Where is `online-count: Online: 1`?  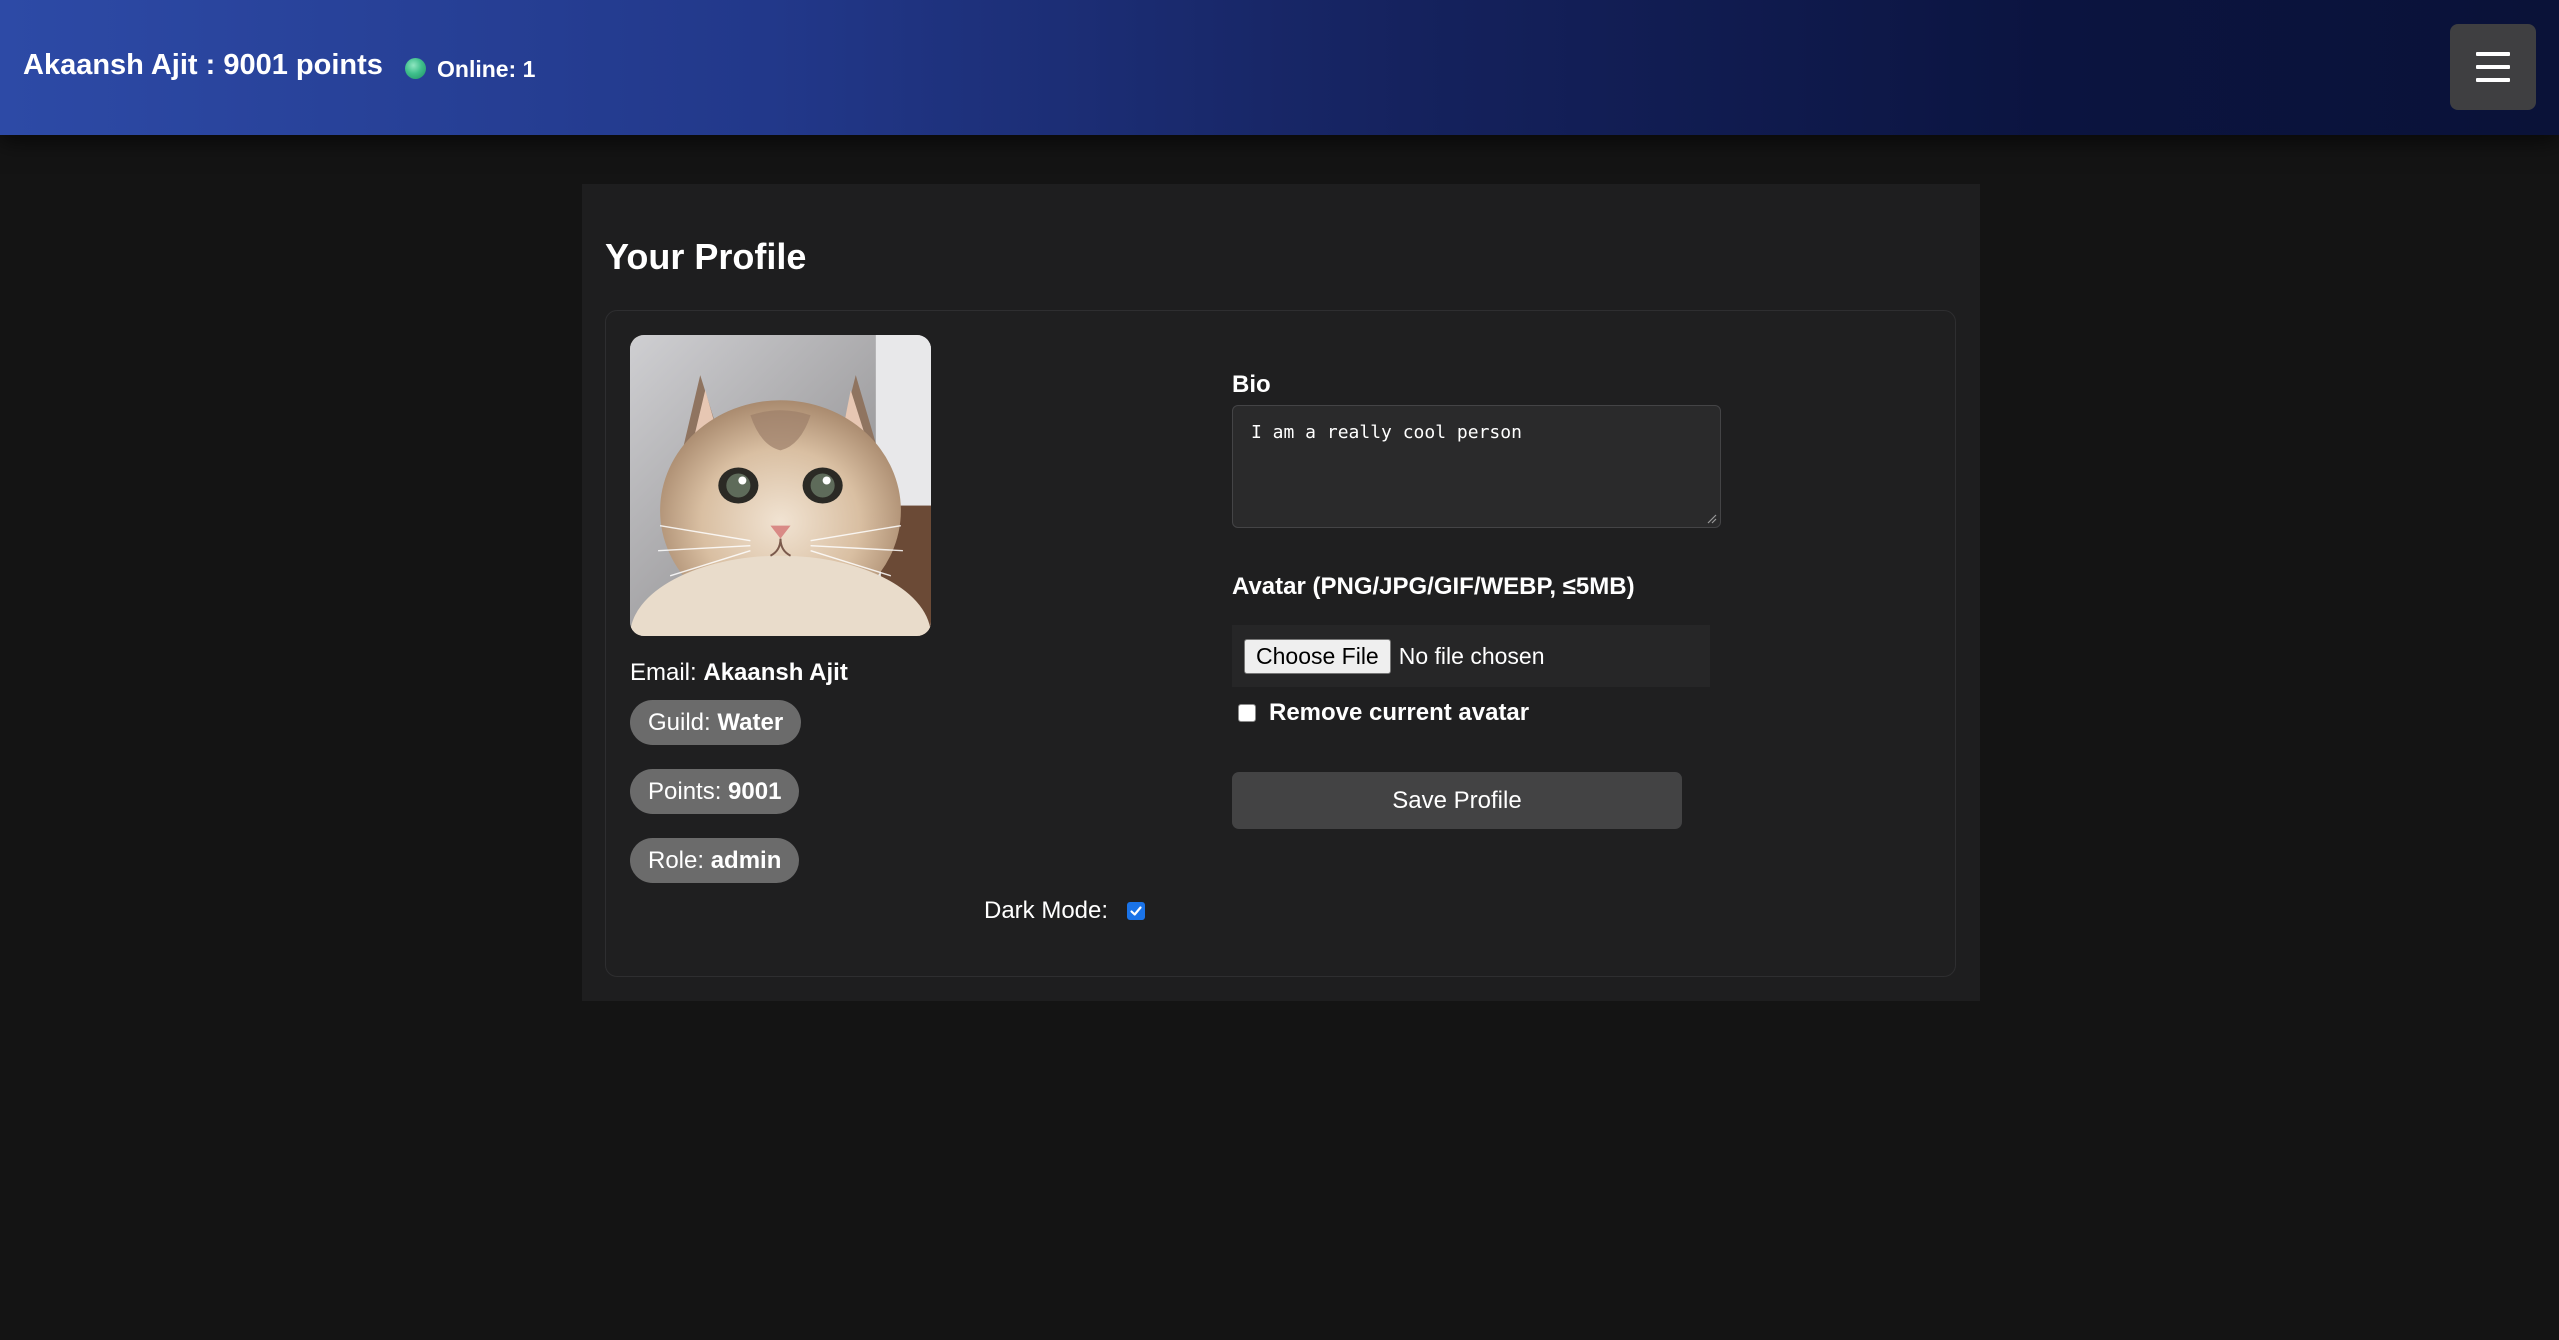 online-count: Online: 1 is located at coordinates (486, 69).